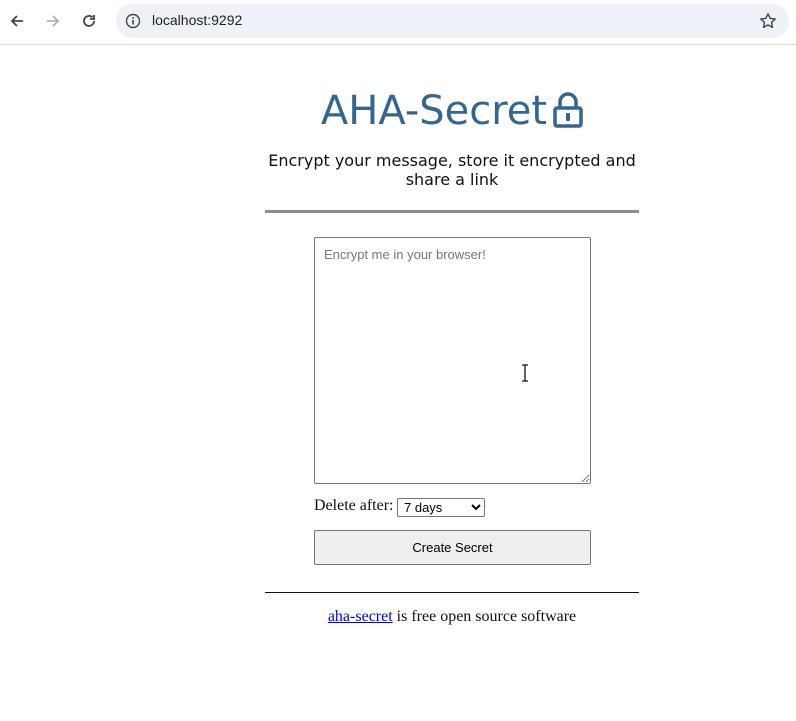 The height and width of the screenshot is (721, 796). Describe the element at coordinates (354, 505) in the screenshot. I see `delete-after-label: Delete after:` at that location.